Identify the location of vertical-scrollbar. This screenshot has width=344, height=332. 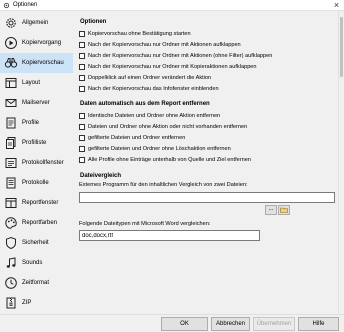
(340, 162).